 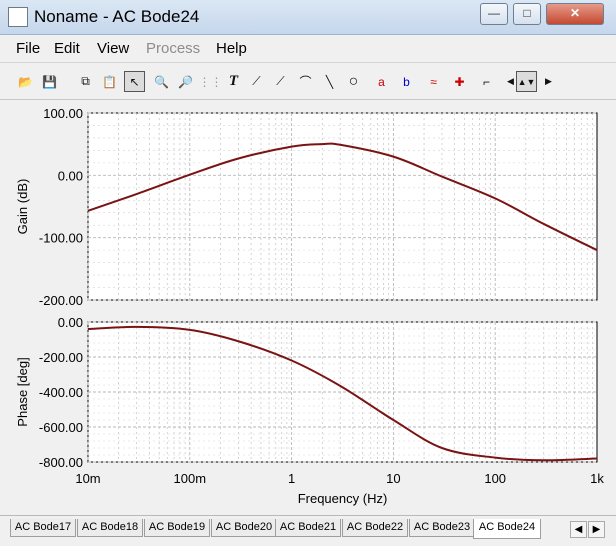 What do you see at coordinates (375, 528) in the screenshot?
I see `tab-ac-bode22: AC Bode22` at bounding box center [375, 528].